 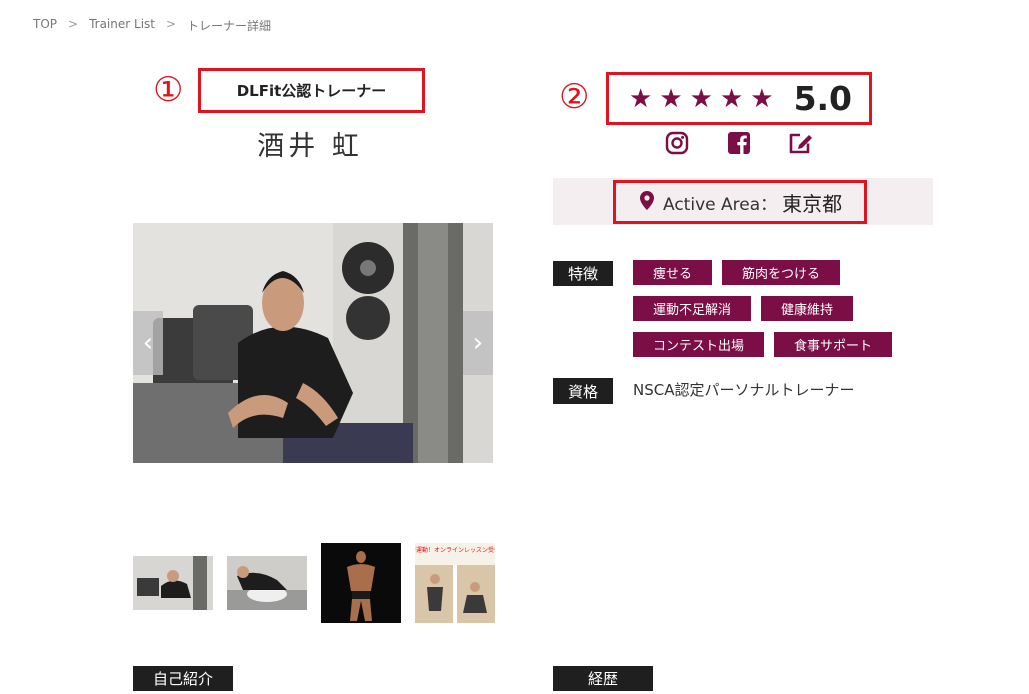 I want to click on qualification-label: 資格, so click(x=583, y=391).